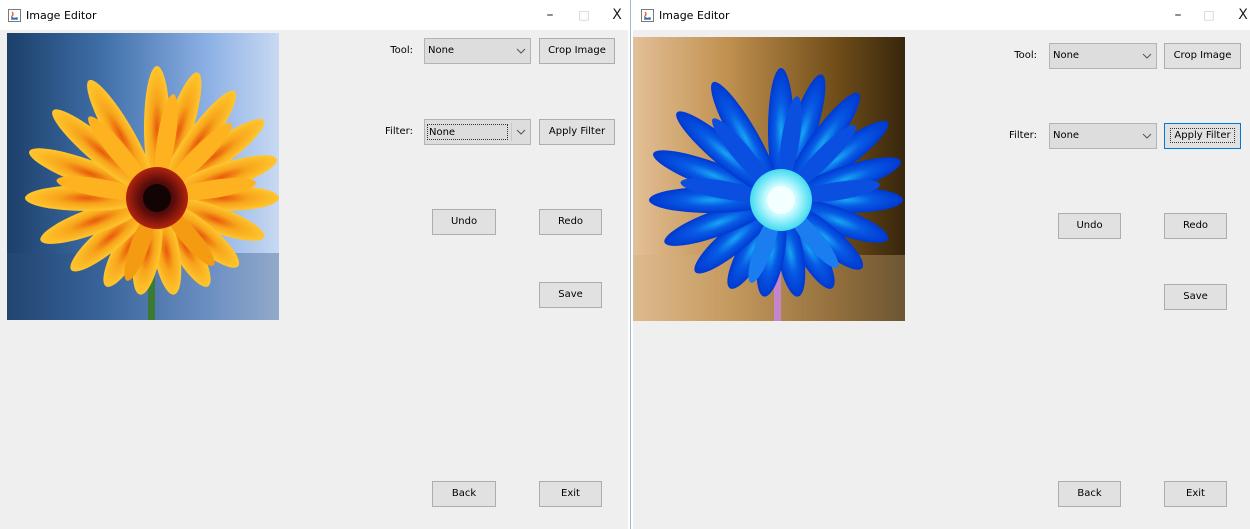  I want to click on orange-flower-photo, so click(143, 176).